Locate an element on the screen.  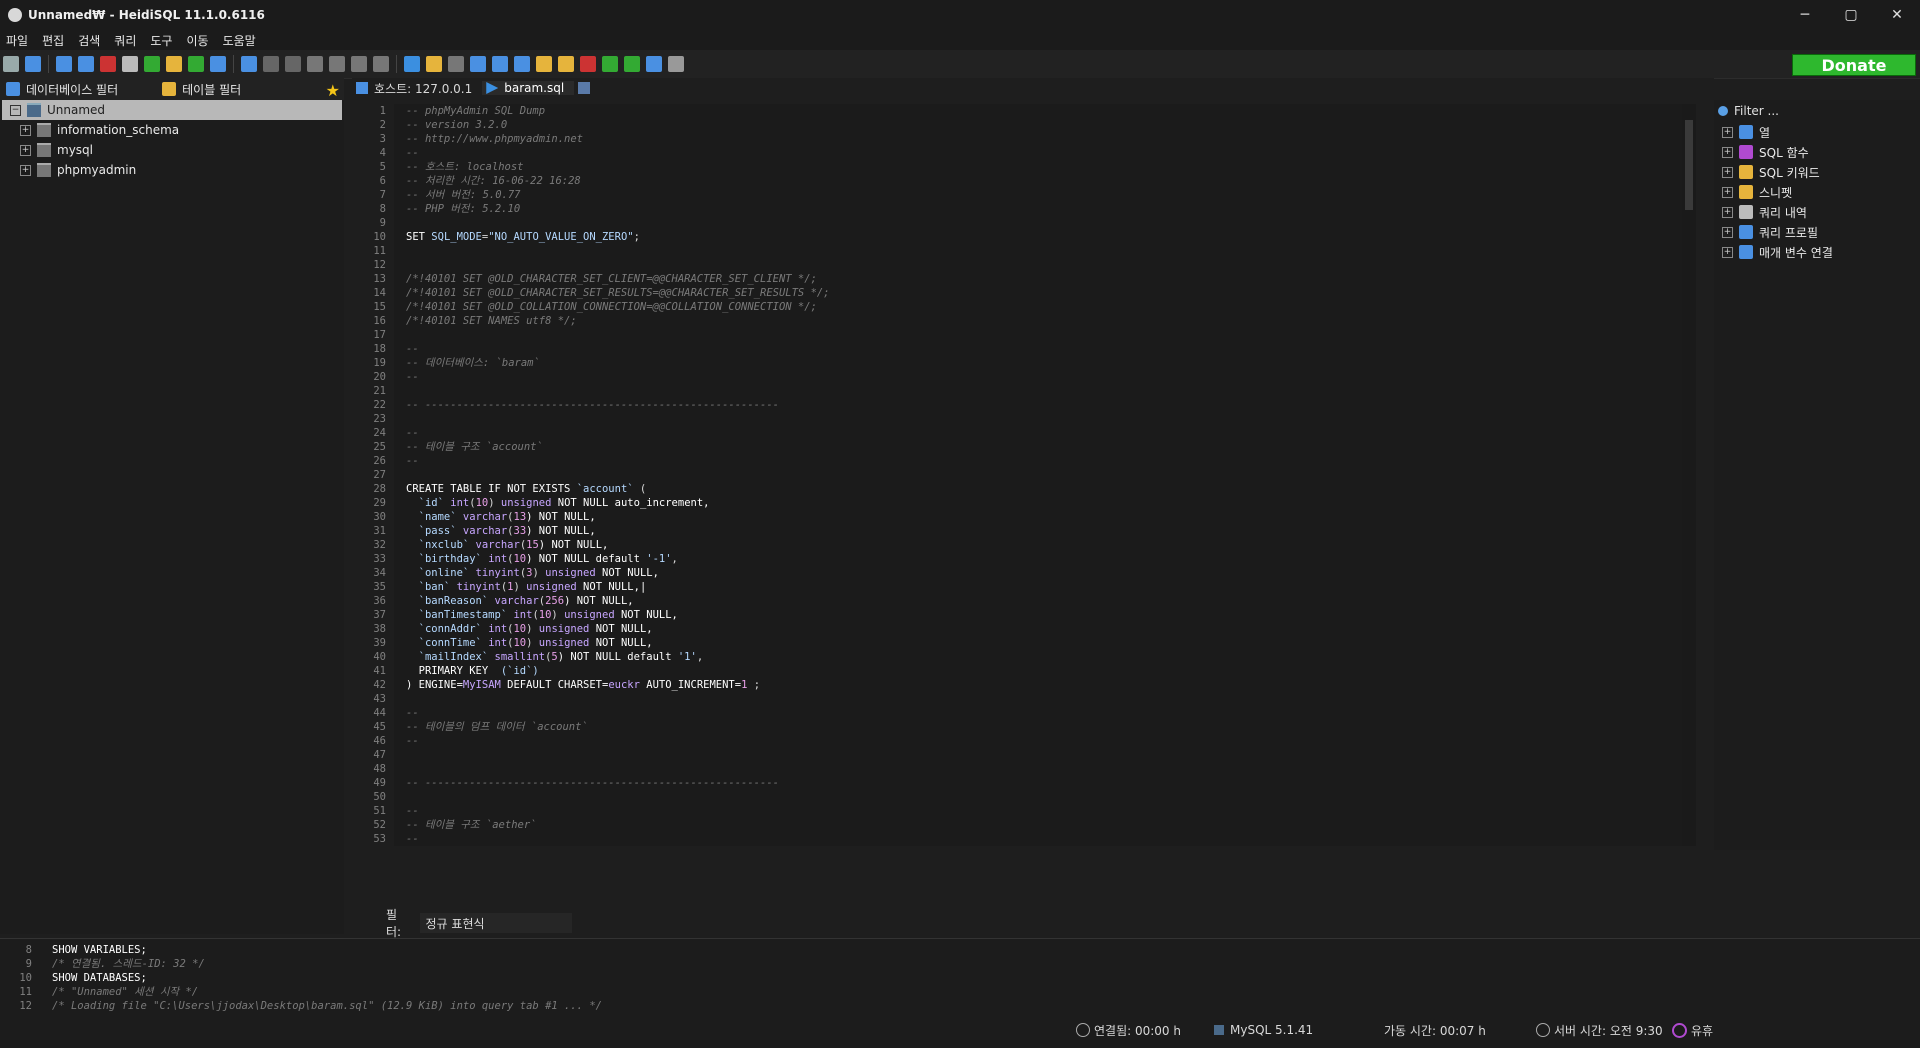
new-query-tab-button is located at coordinates (590, 88).